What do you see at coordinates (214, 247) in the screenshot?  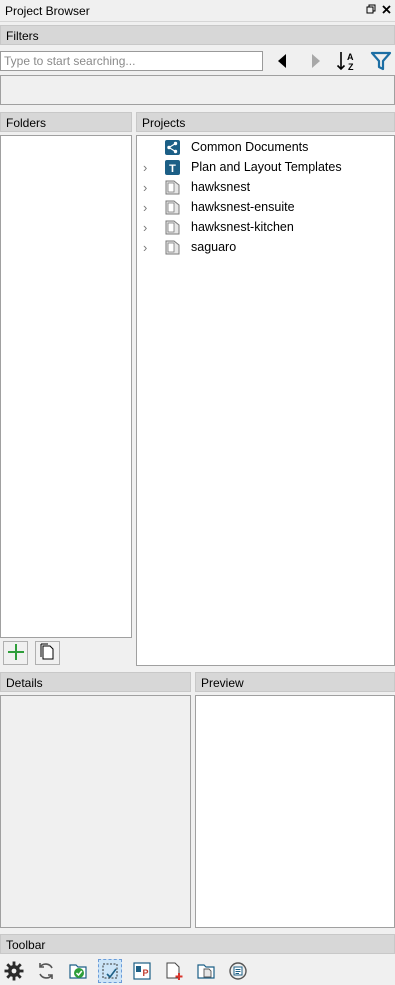 I see `tree-item-label: saguaro` at bounding box center [214, 247].